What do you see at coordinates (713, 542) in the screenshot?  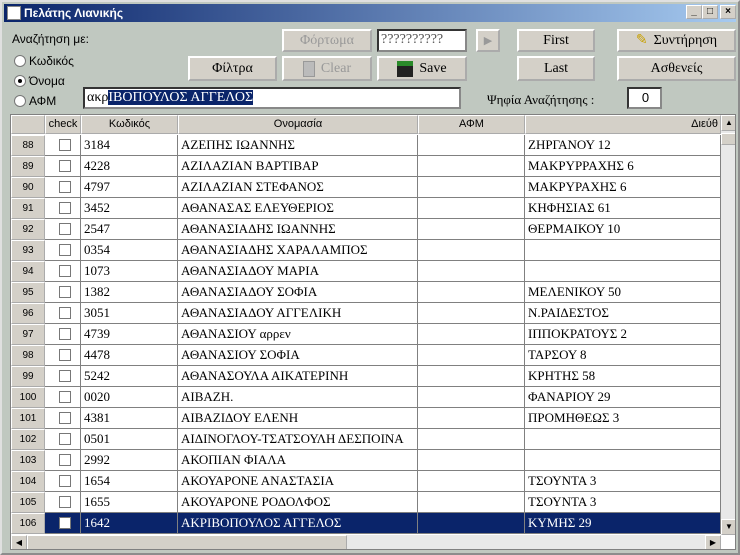 I see `scroll-right-icon: ▶` at bounding box center [713, 542].